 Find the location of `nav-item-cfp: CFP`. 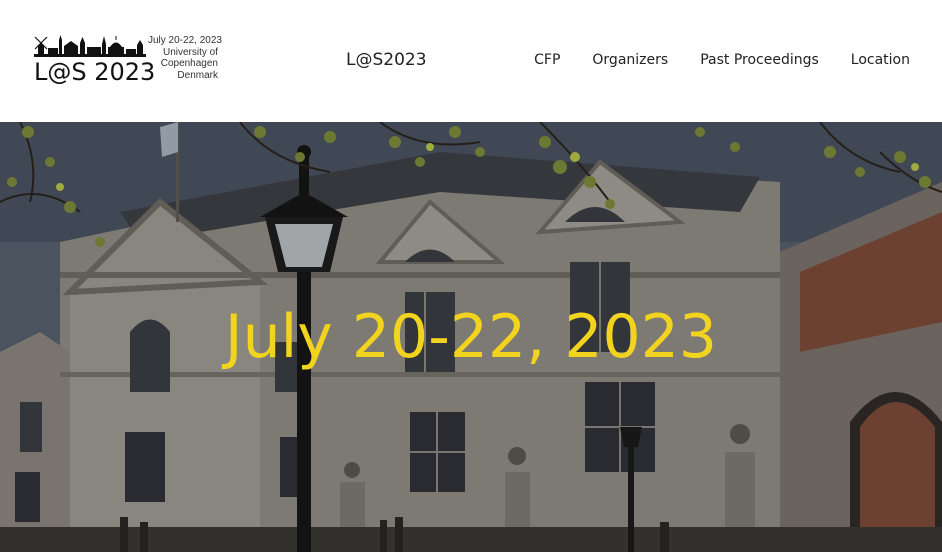

nav-item-cfp: CFP is located at coordinates (547, 60).